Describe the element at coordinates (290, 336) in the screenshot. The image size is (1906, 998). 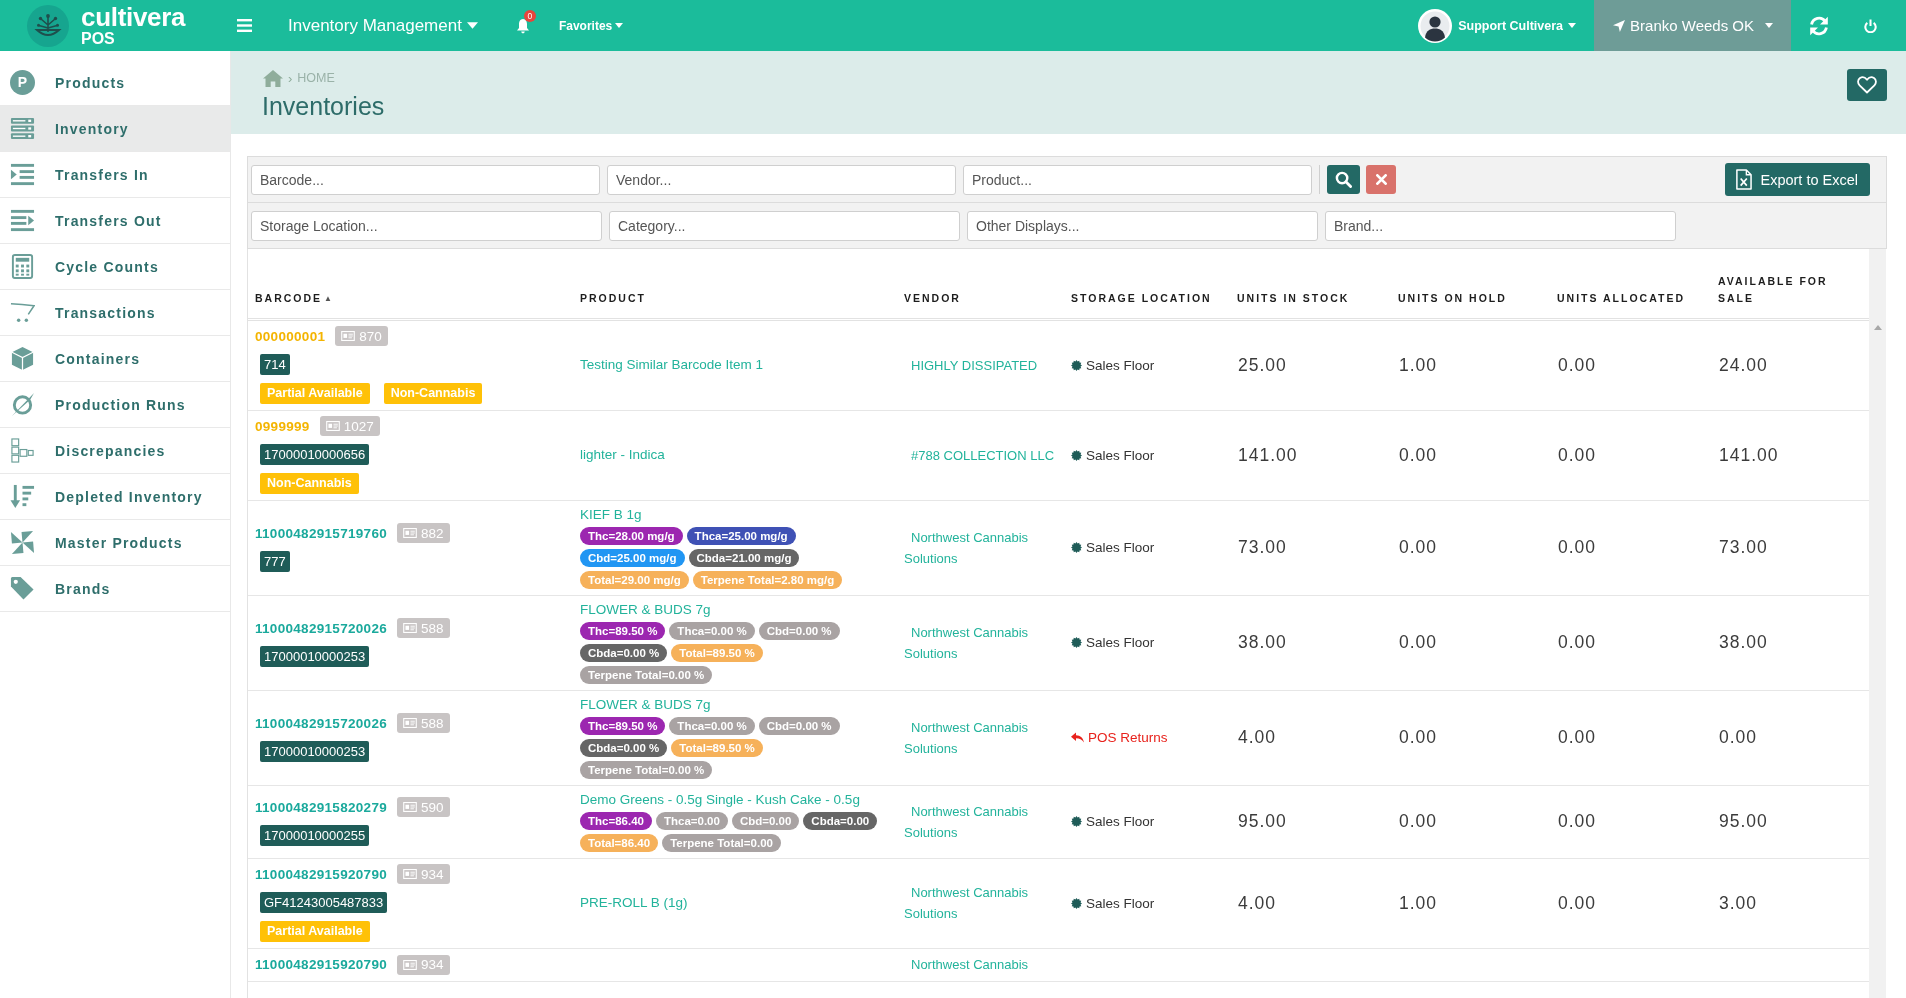
I see `barcode-link: 000000001` at that location.